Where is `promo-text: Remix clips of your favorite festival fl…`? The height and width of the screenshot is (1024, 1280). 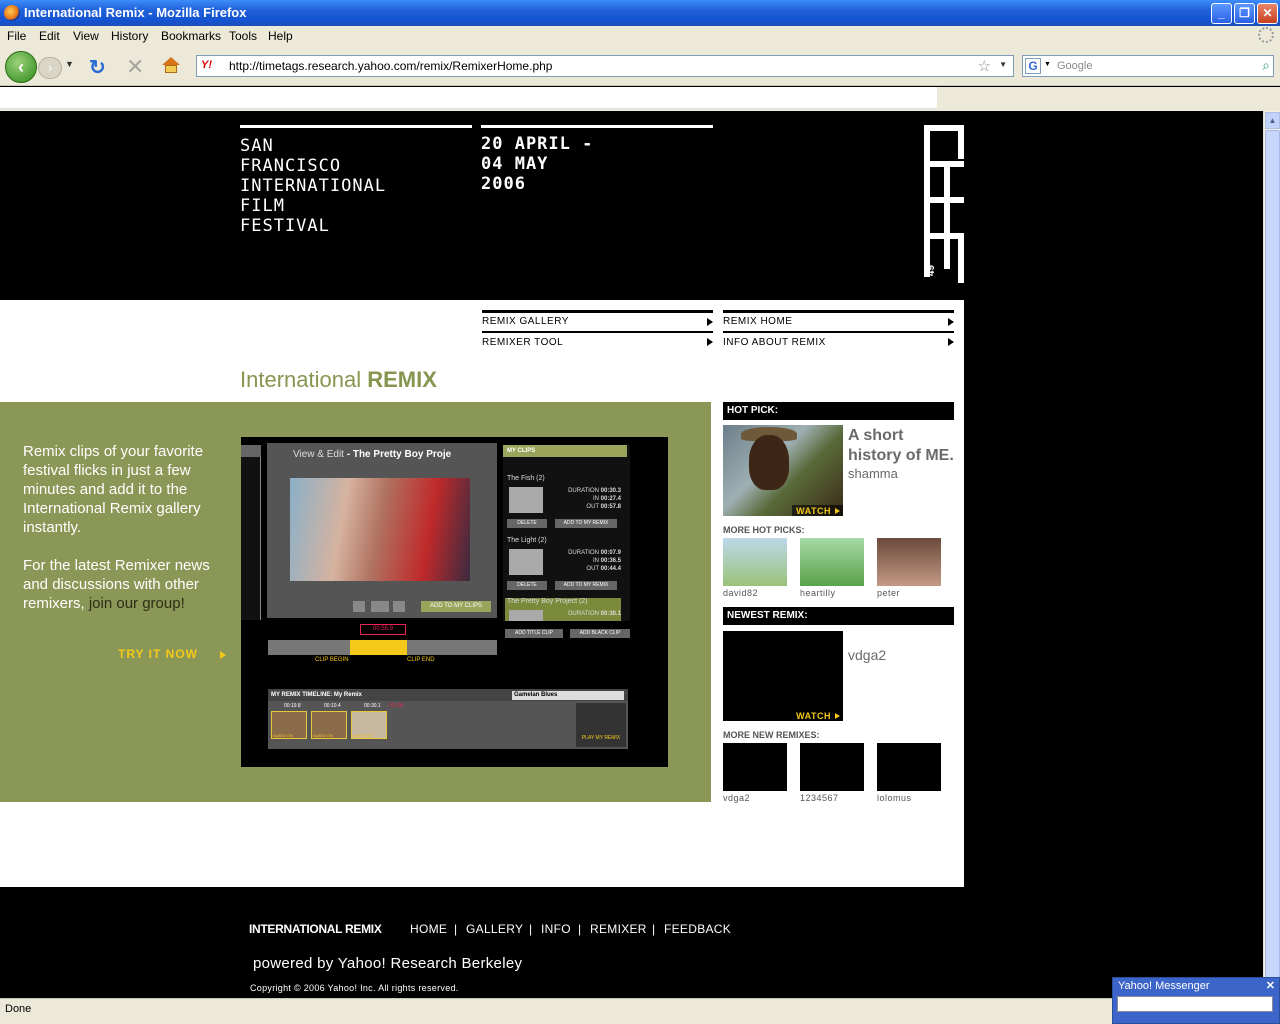 promo-text: Remix clips of your favorite festival fl… is located at coordinates (116, 527).